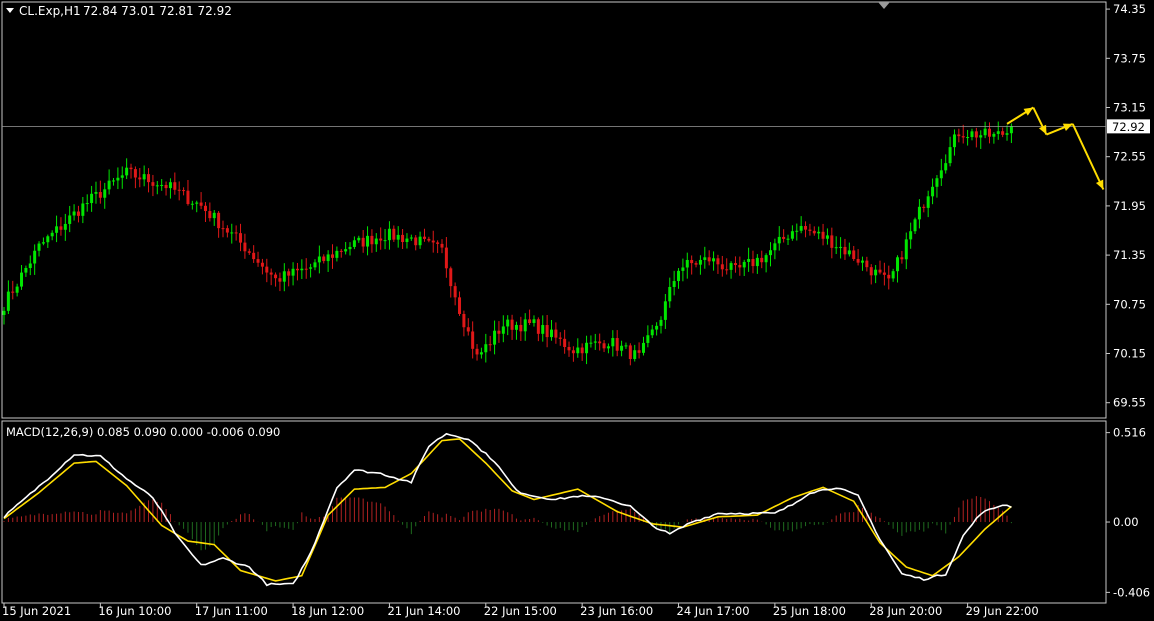  Describe the element at coordinates (905, 611) in the screenshot. I see `time-tick-label-9: 28 Jun 20:00` at that location.